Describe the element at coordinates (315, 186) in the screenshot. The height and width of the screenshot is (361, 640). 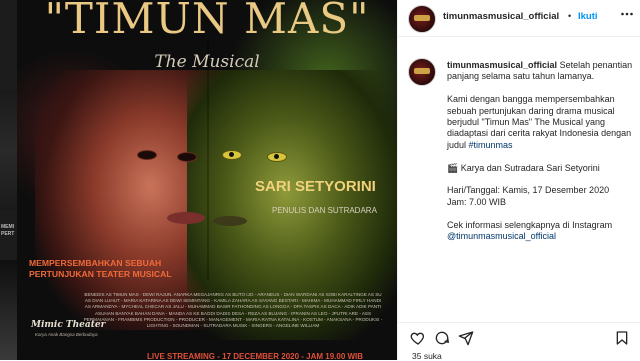
I see `poster-director-name: SARI SETYORINI` at that location.